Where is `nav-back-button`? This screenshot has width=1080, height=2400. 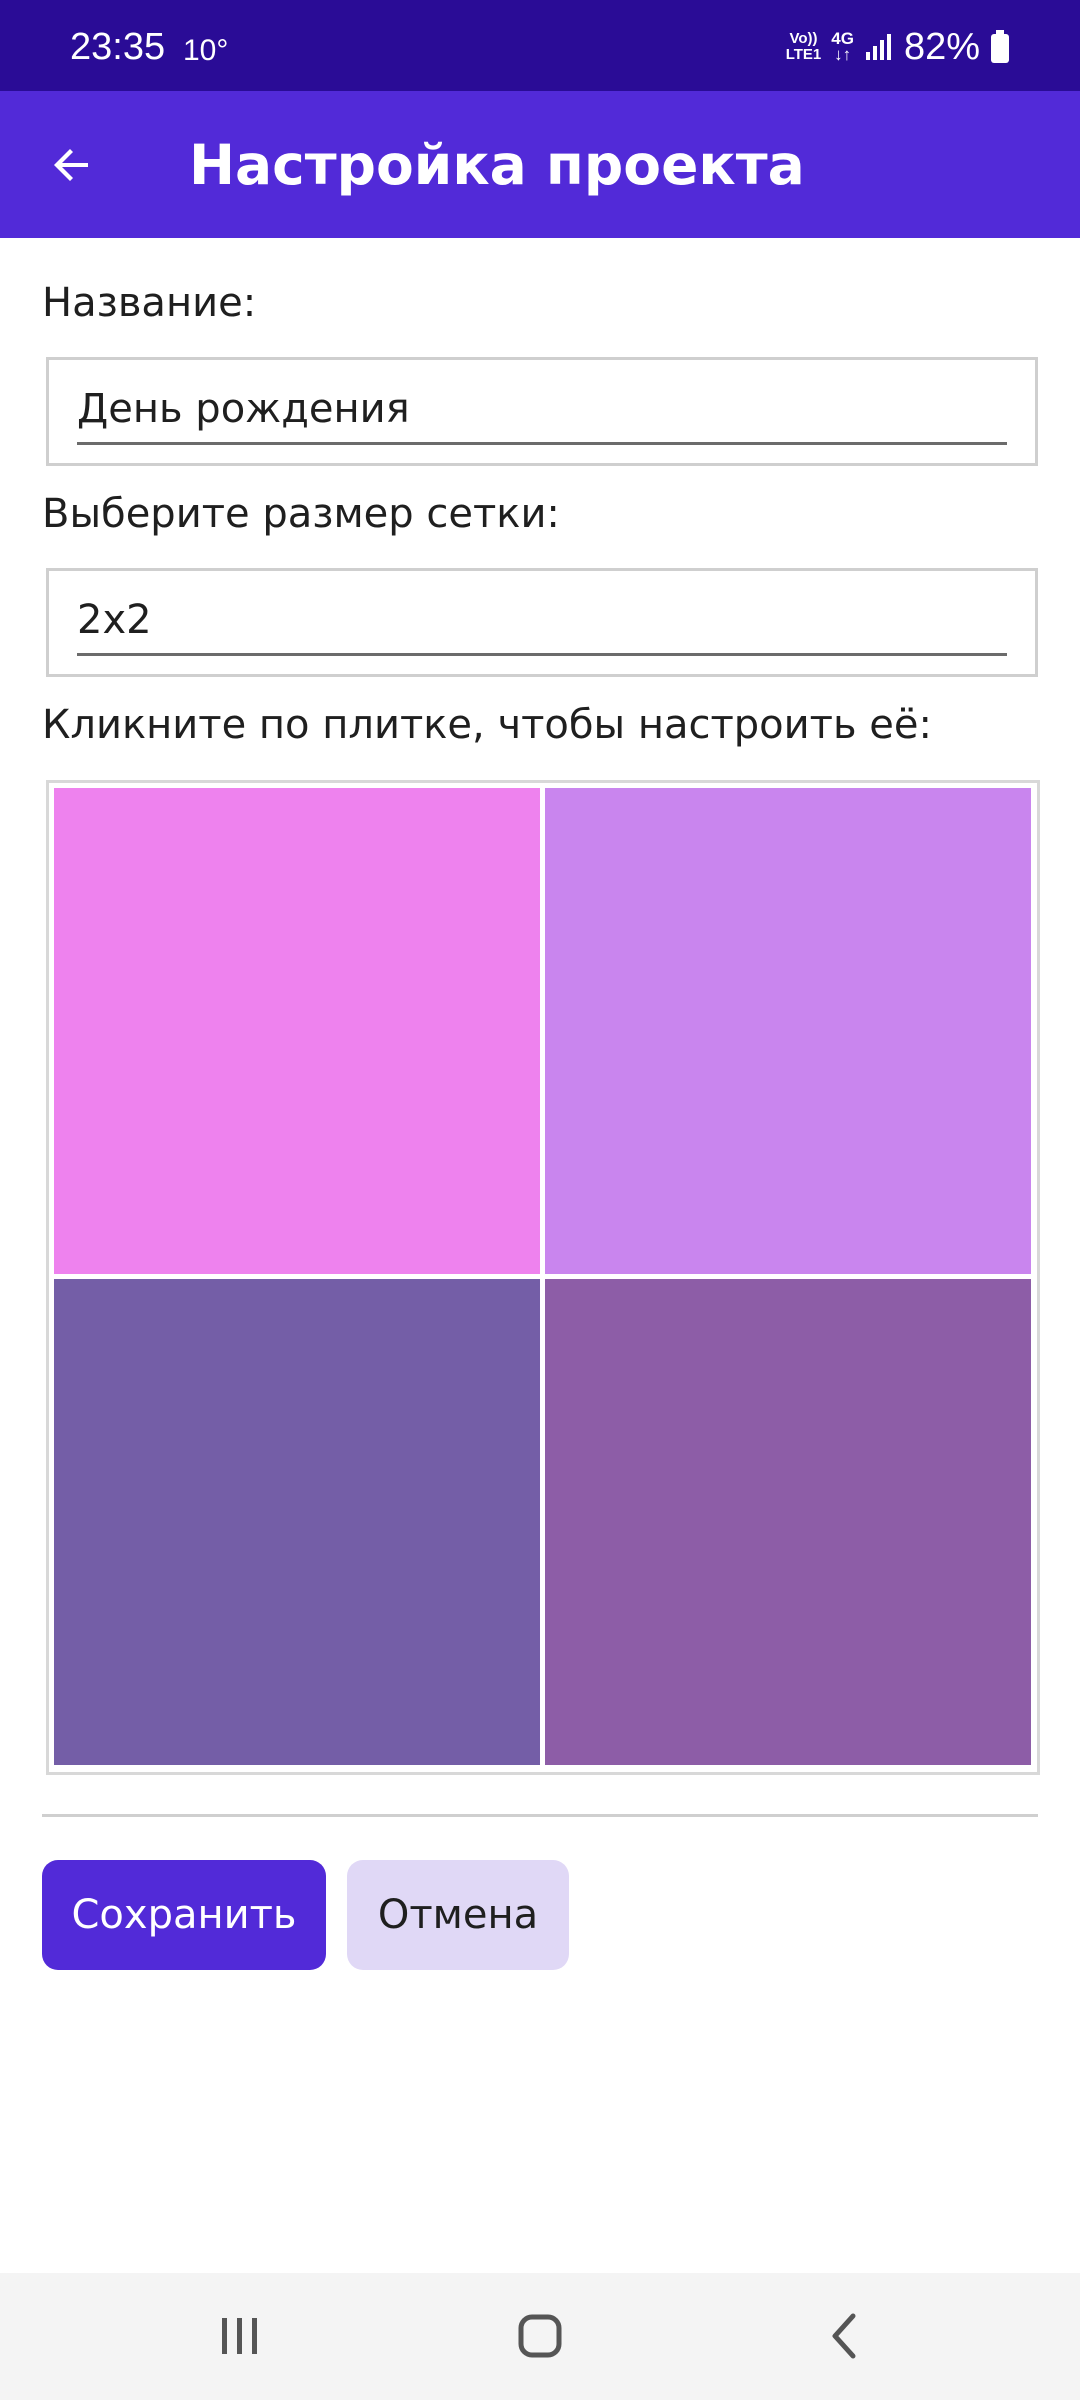 nav-back-button is located at coordinates (845, 2336).